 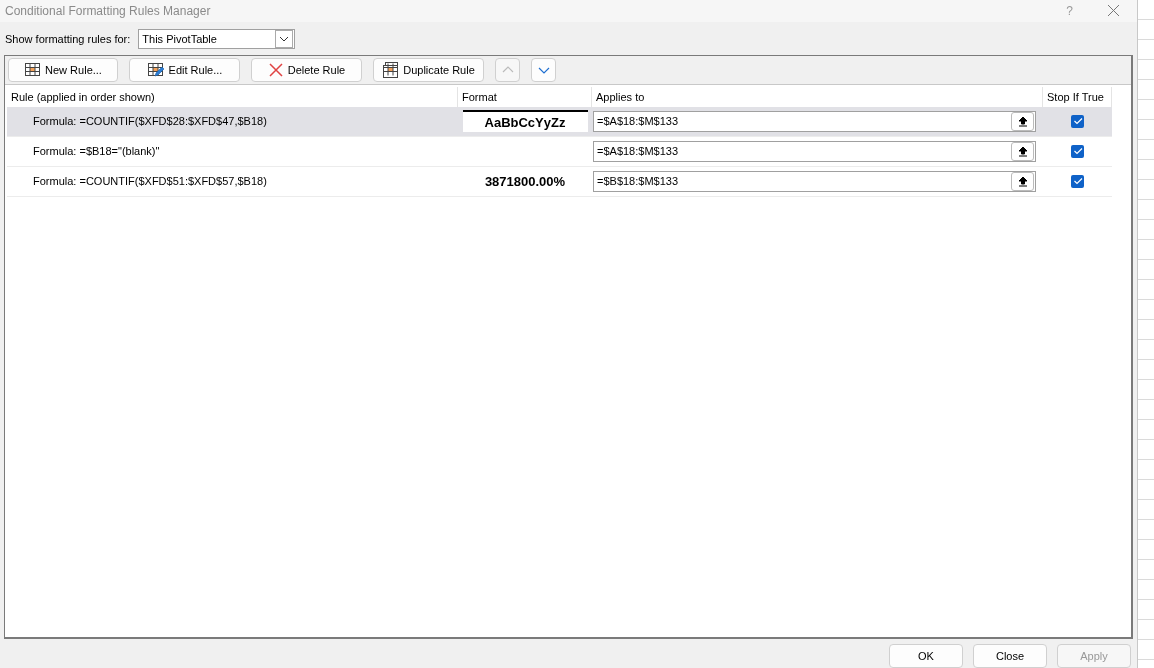 What do you see at coordinates (33, 70) in the screenshot?
I see `table-icon` at bounding box center [33, 70].